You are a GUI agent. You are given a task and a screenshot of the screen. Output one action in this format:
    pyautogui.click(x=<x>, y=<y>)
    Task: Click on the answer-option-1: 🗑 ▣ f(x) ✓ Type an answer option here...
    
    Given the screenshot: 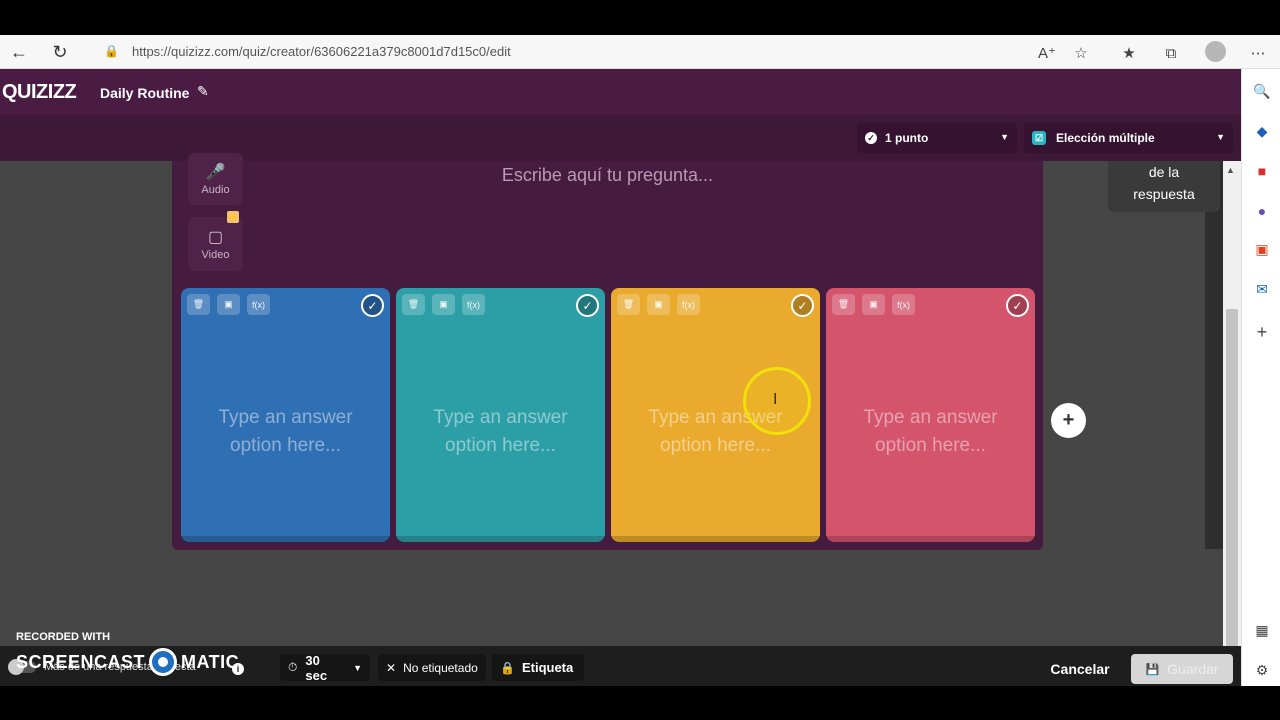 What is the action you would take?
    pyautogui.click(x=285, y=415)
    